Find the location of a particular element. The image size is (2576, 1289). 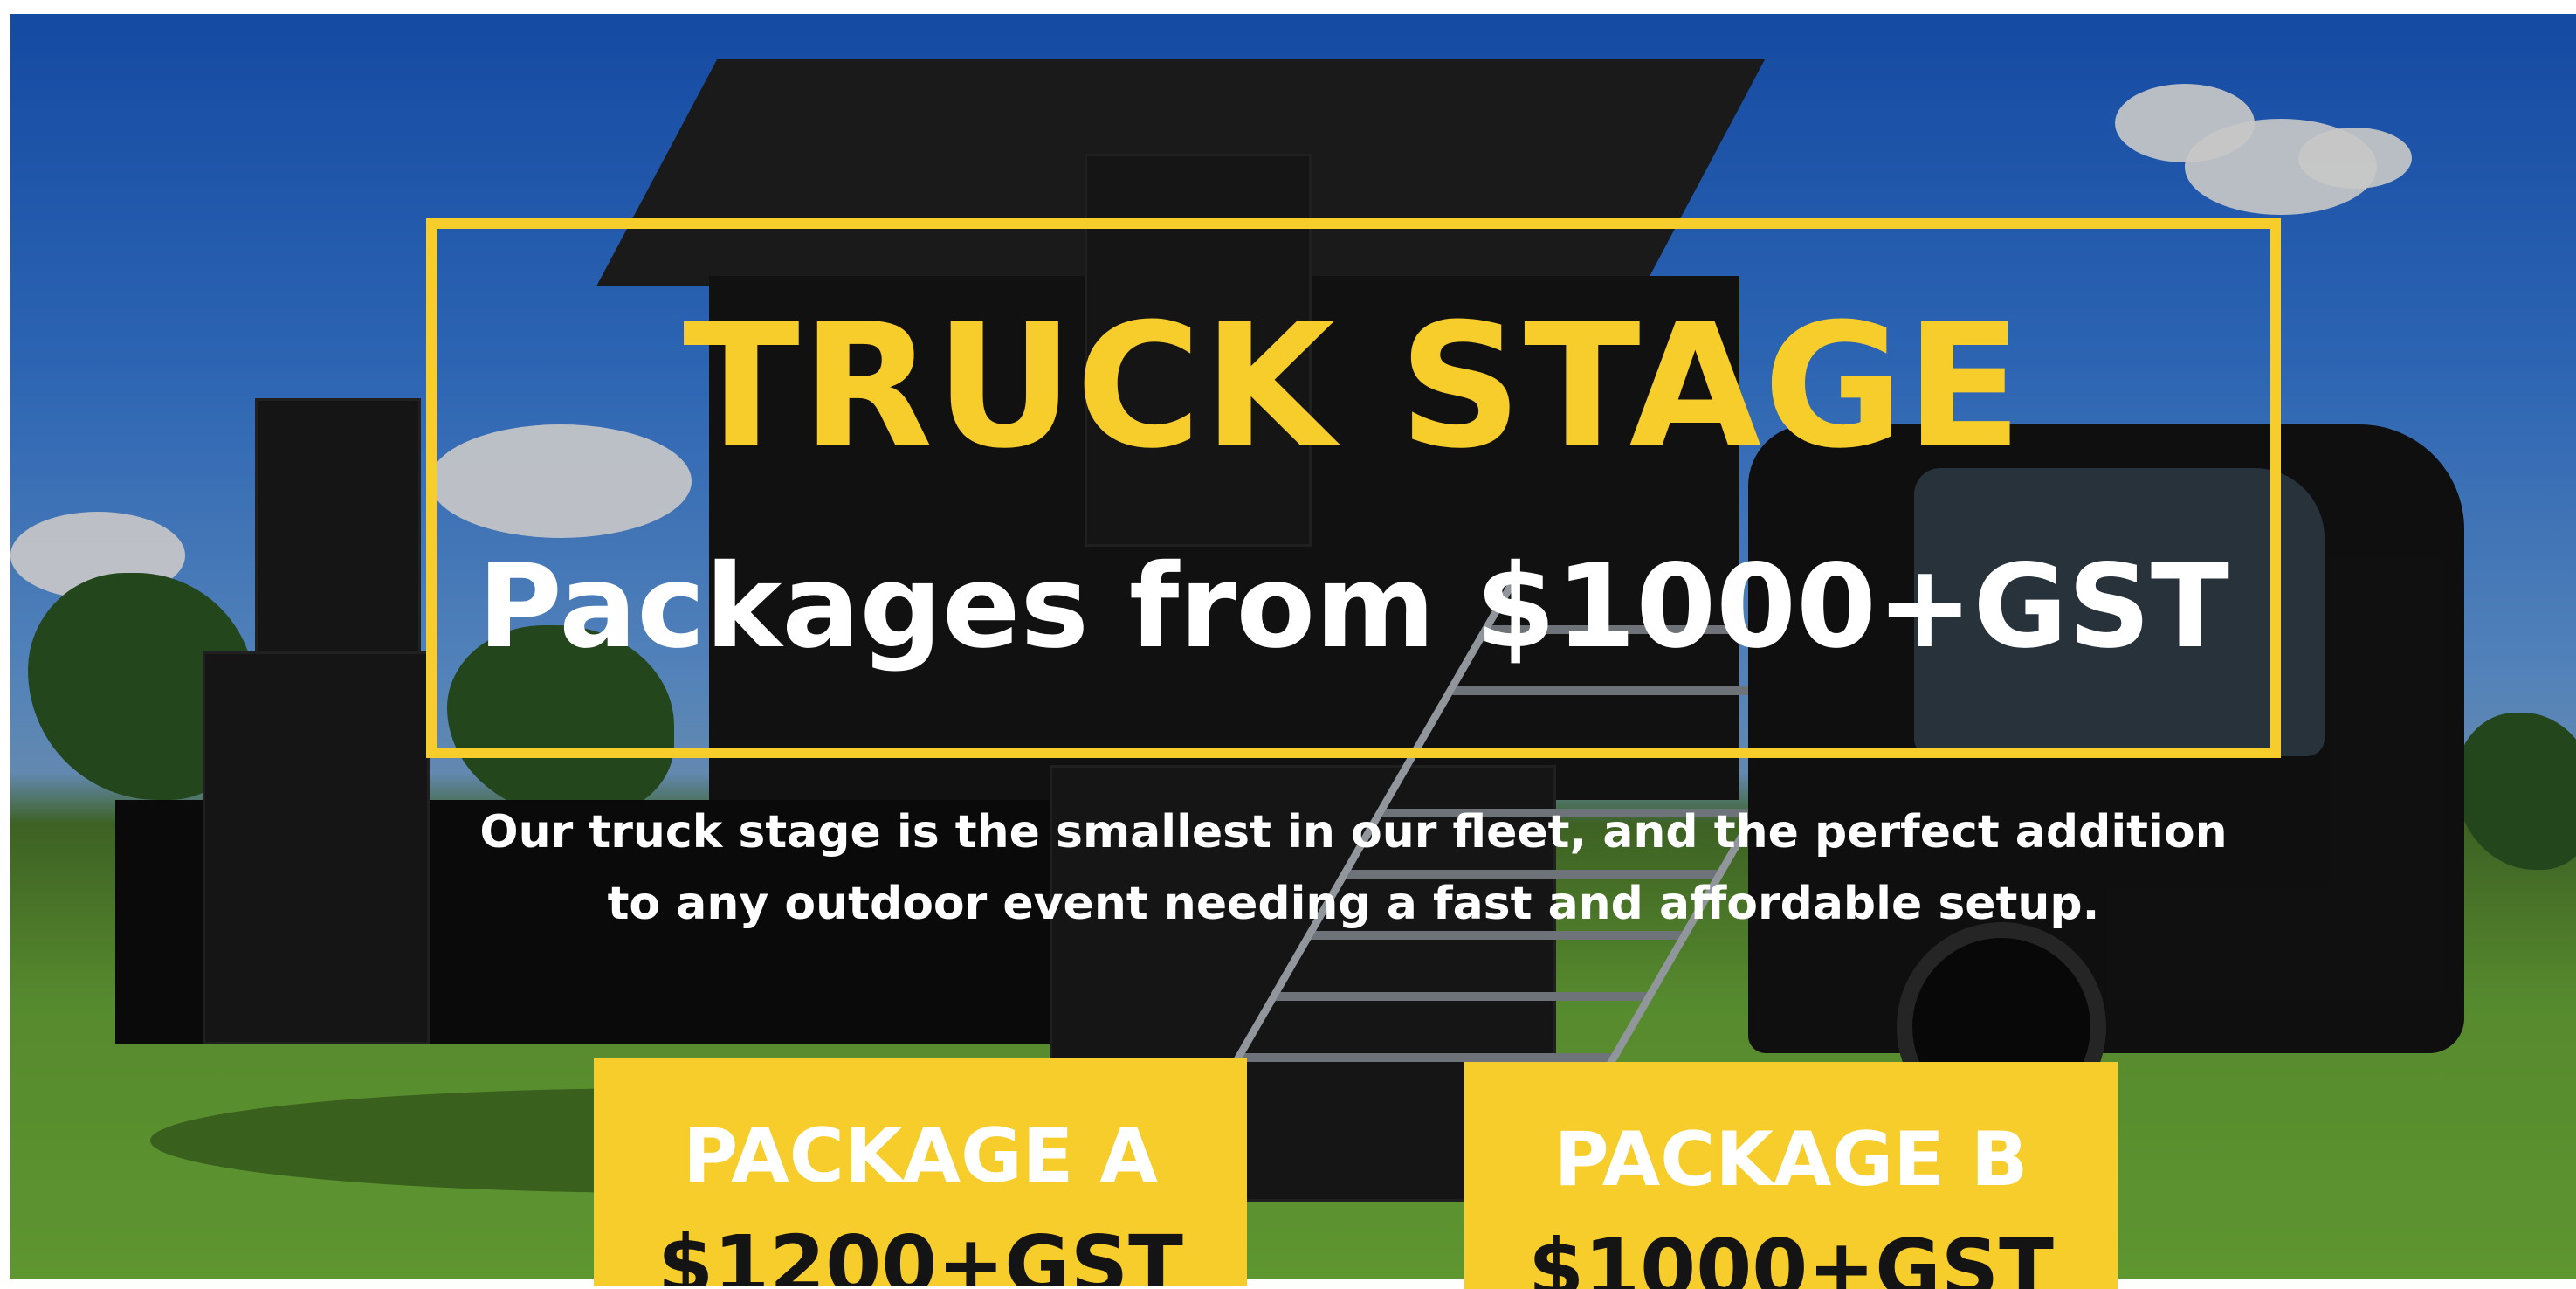

package-b-name: PACKAGE B is located at coordinates (1790, 1159).